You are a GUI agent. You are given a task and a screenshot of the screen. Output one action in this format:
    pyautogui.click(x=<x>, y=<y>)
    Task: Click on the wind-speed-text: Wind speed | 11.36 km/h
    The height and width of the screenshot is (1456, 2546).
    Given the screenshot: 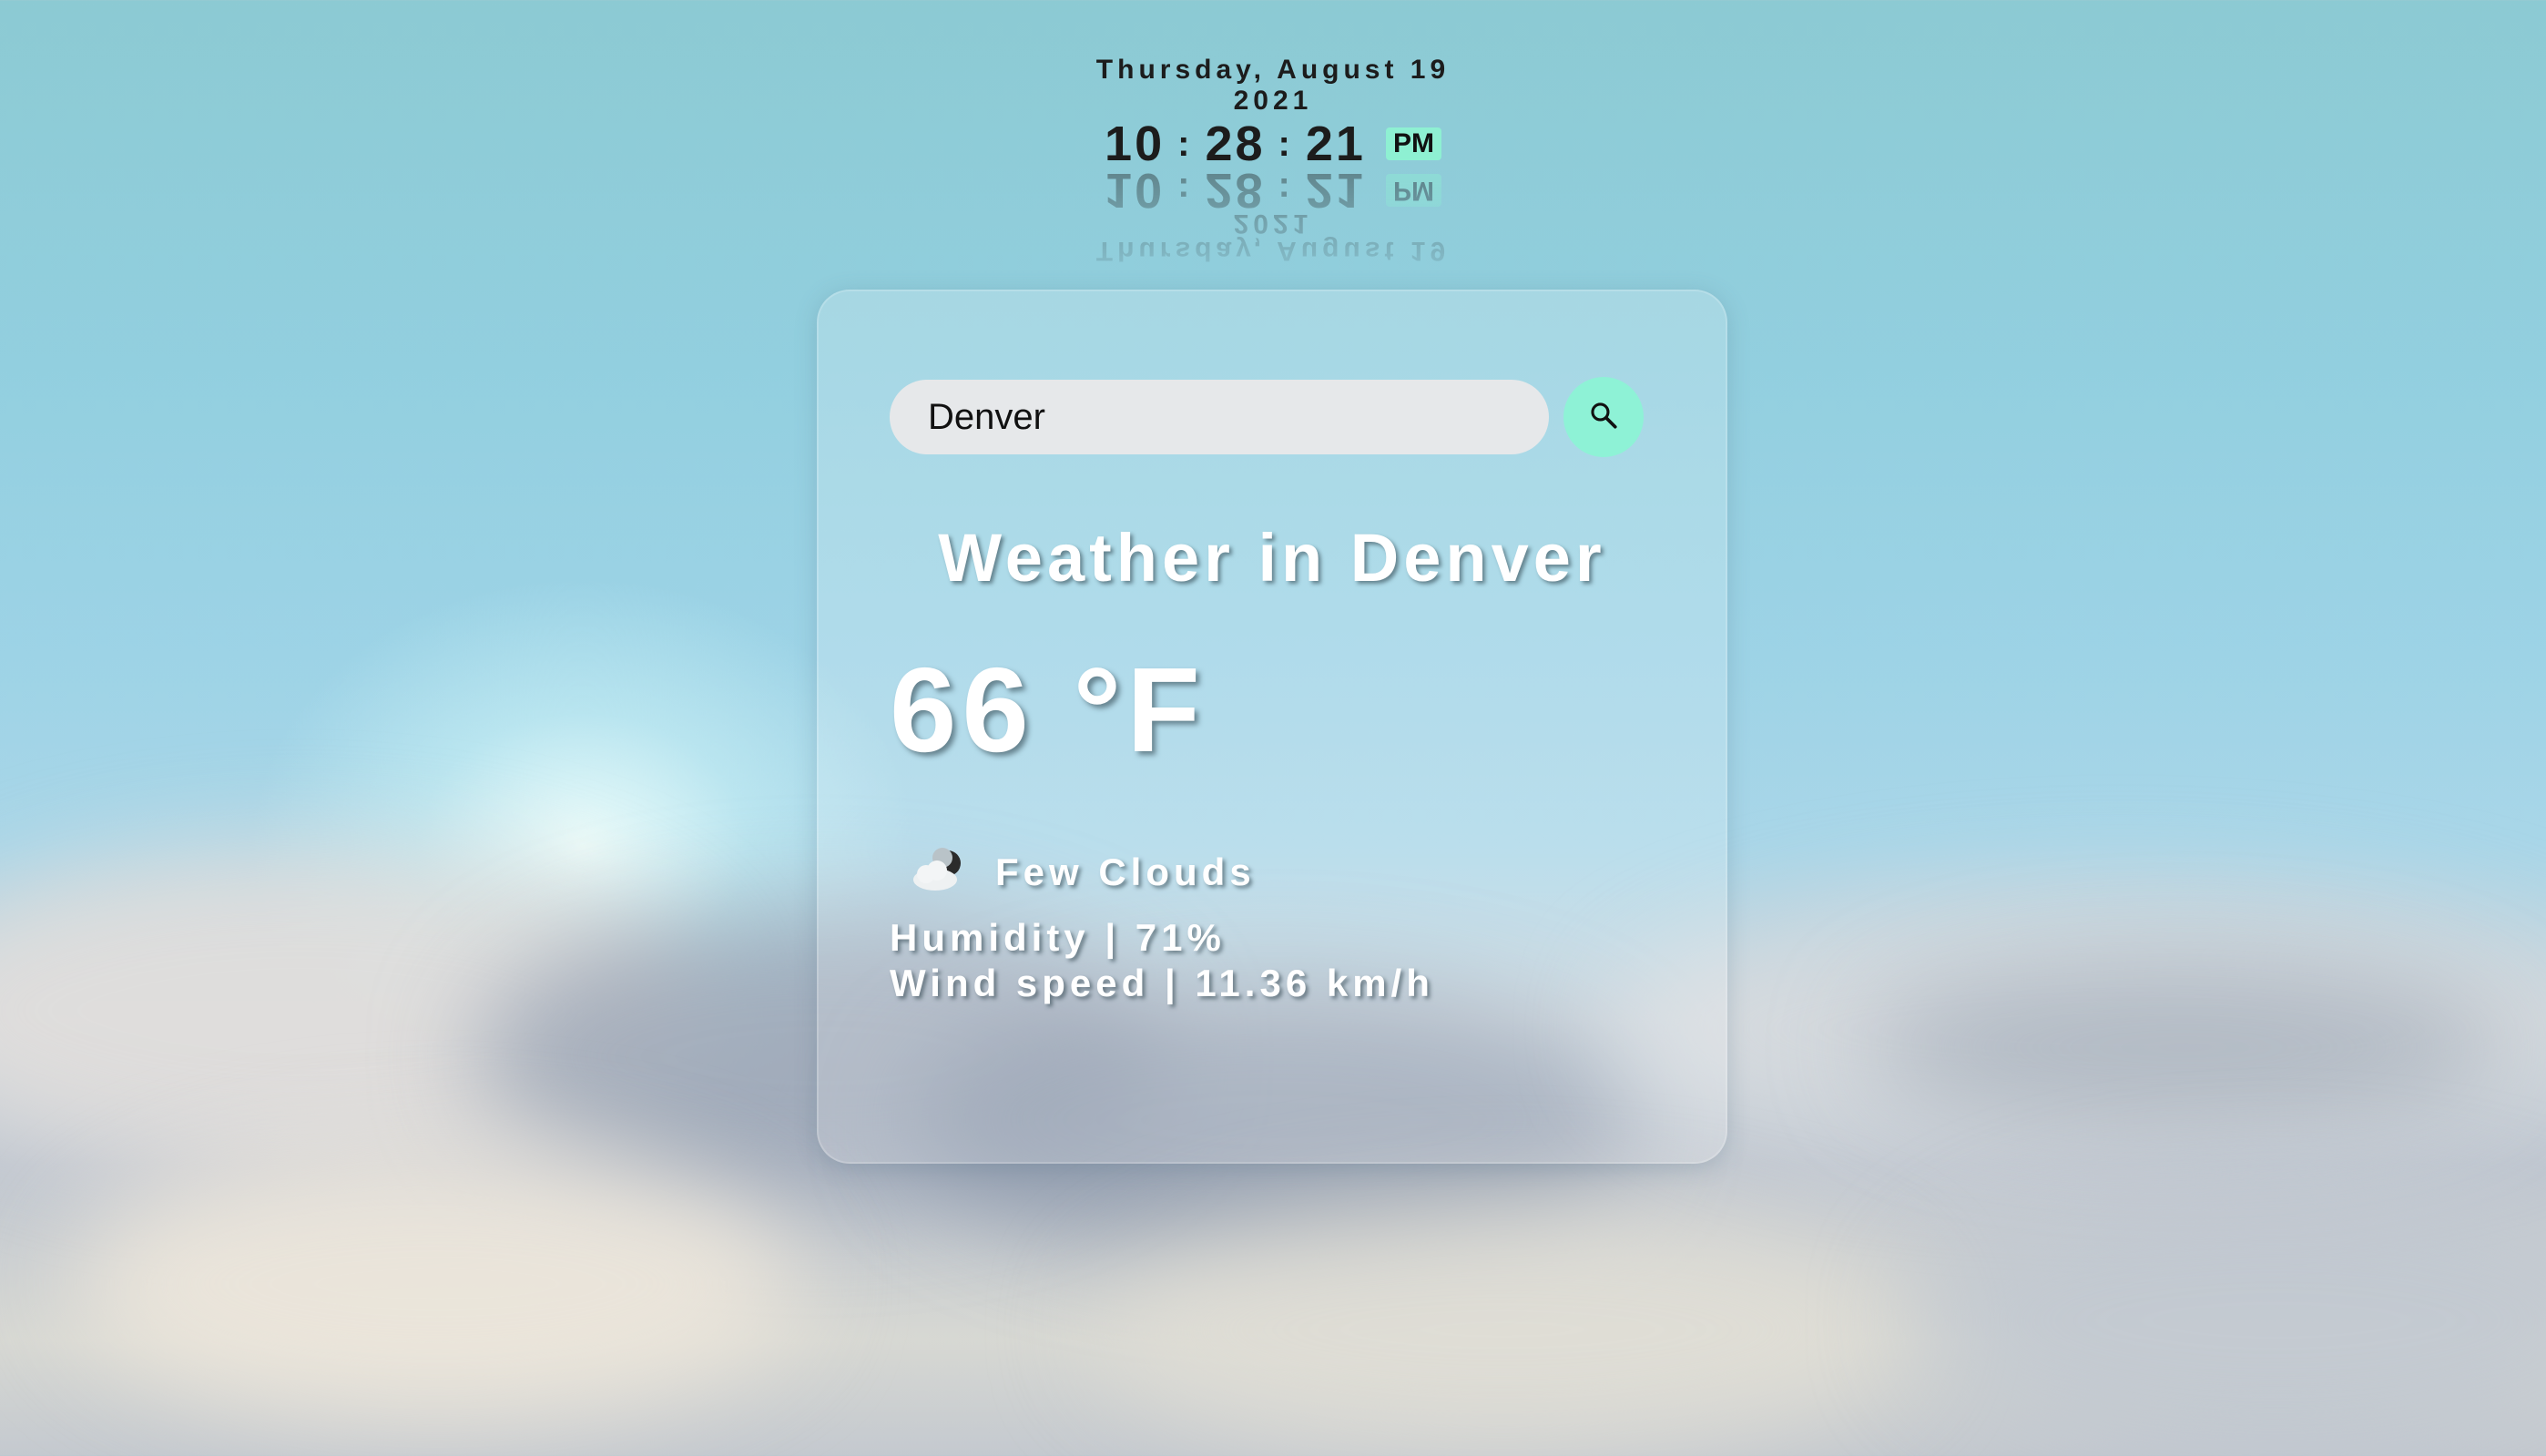 What is the action you would take?
    pyautogui.click(x=1162, y=983)
    